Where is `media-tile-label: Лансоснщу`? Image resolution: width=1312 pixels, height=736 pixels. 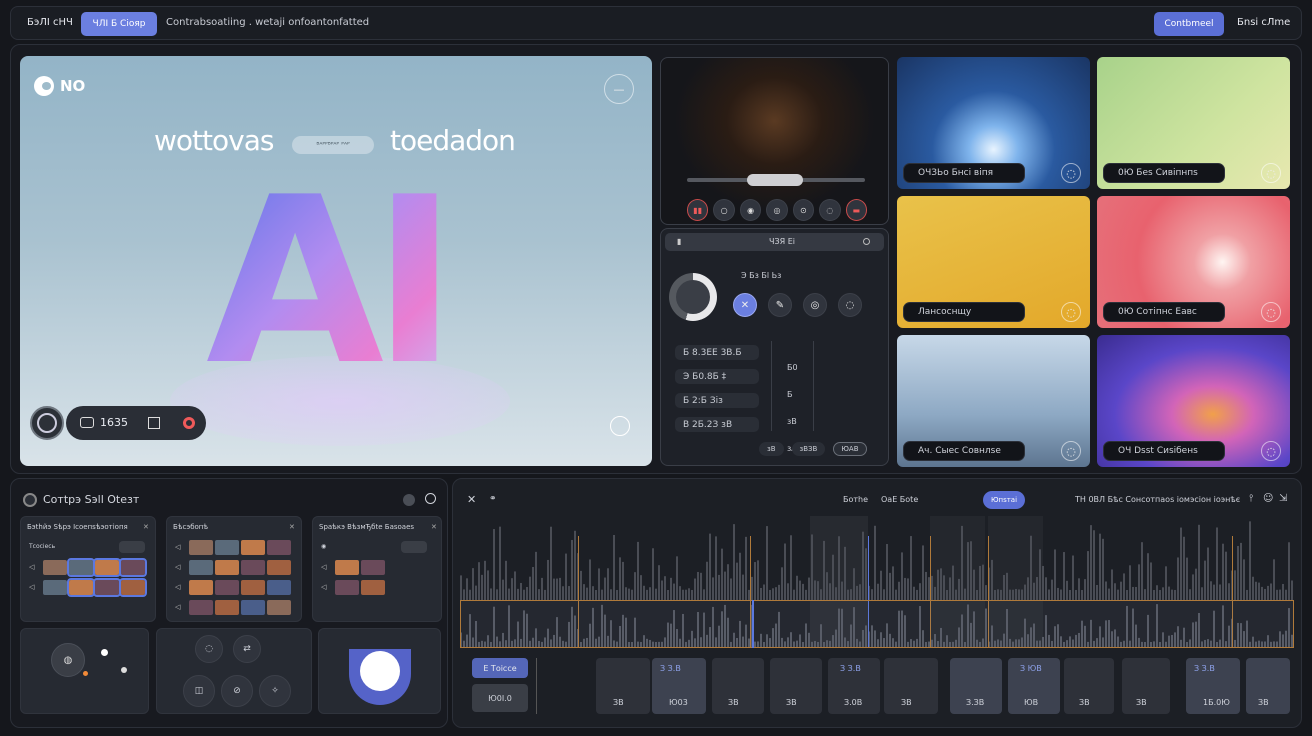 media-tile-label: Лансоснщу is located at coordinates (964, 312).